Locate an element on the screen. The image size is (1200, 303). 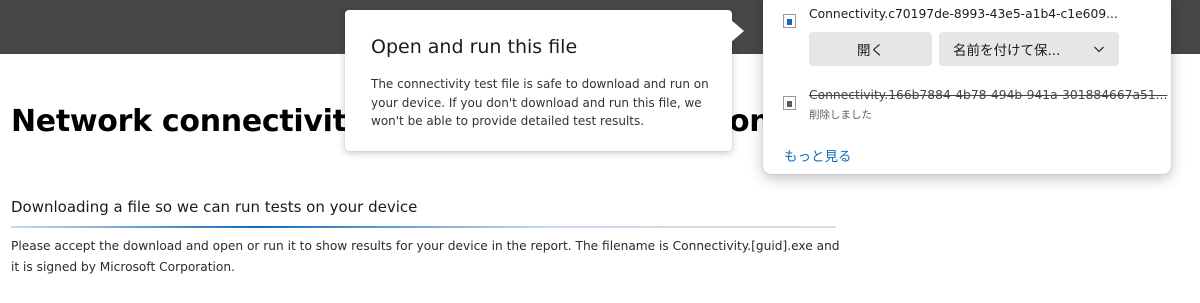
download-progress-line is located at coordinates (423, 227).